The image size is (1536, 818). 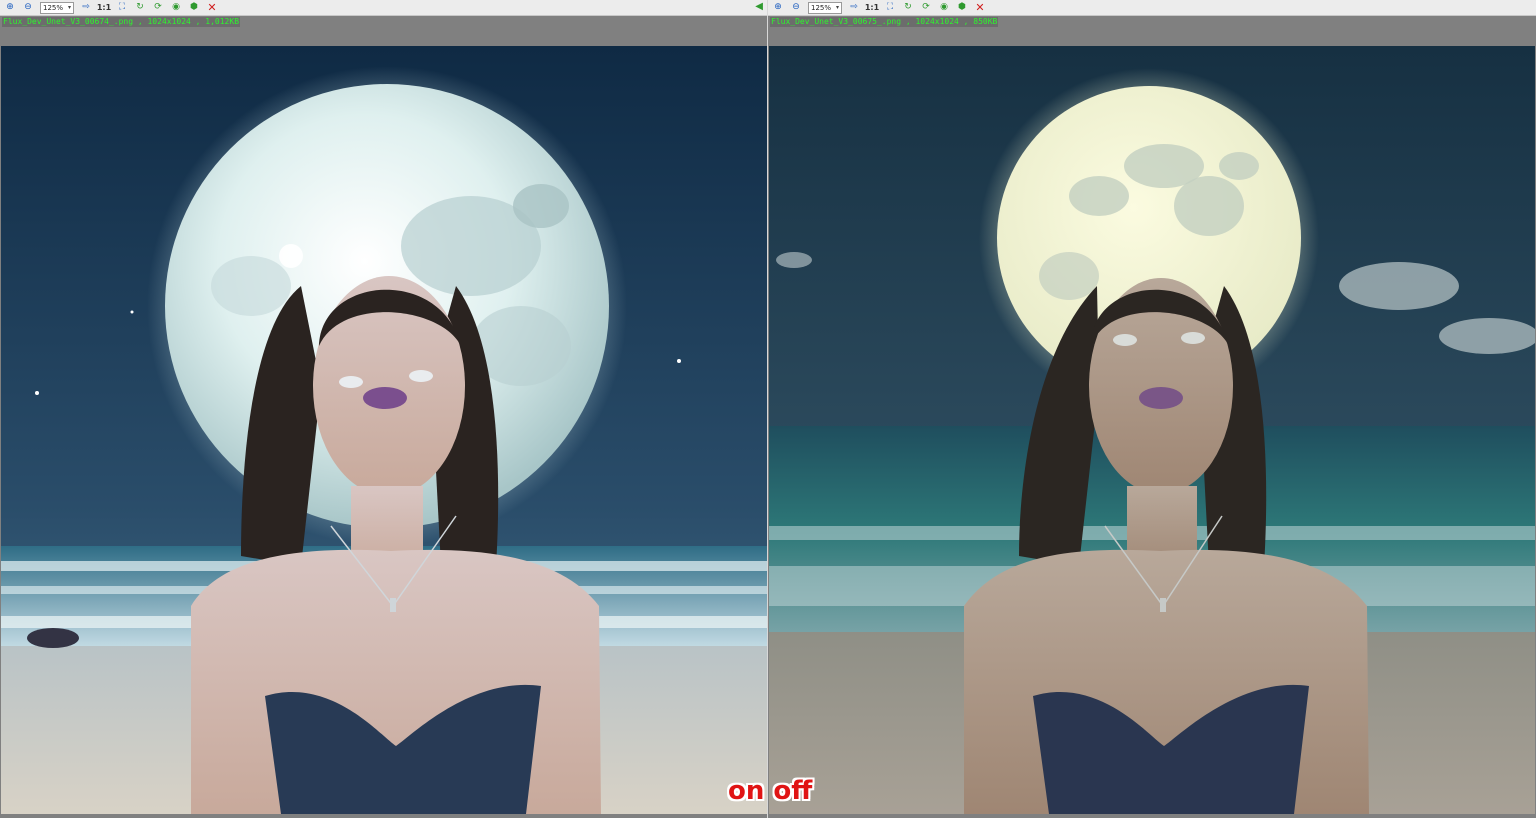 I want to click on on-off-label: on off, so click(x=770, y=791).